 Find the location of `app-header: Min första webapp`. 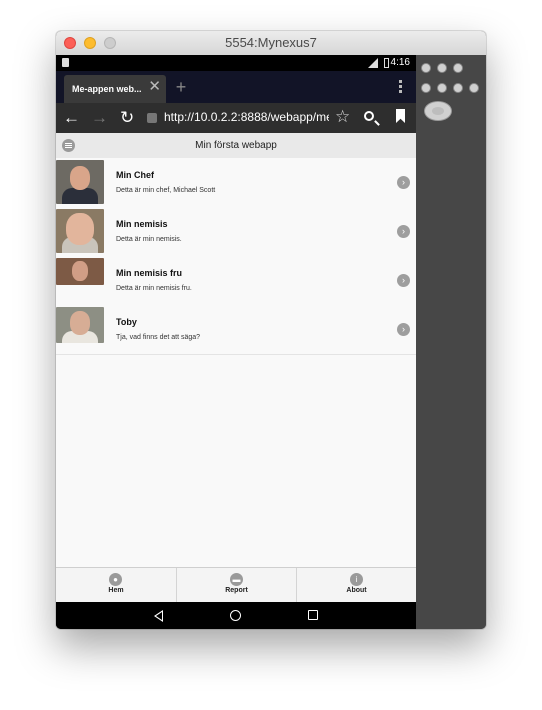

app-header: Min första webapp is located at coordinates (236, 146).